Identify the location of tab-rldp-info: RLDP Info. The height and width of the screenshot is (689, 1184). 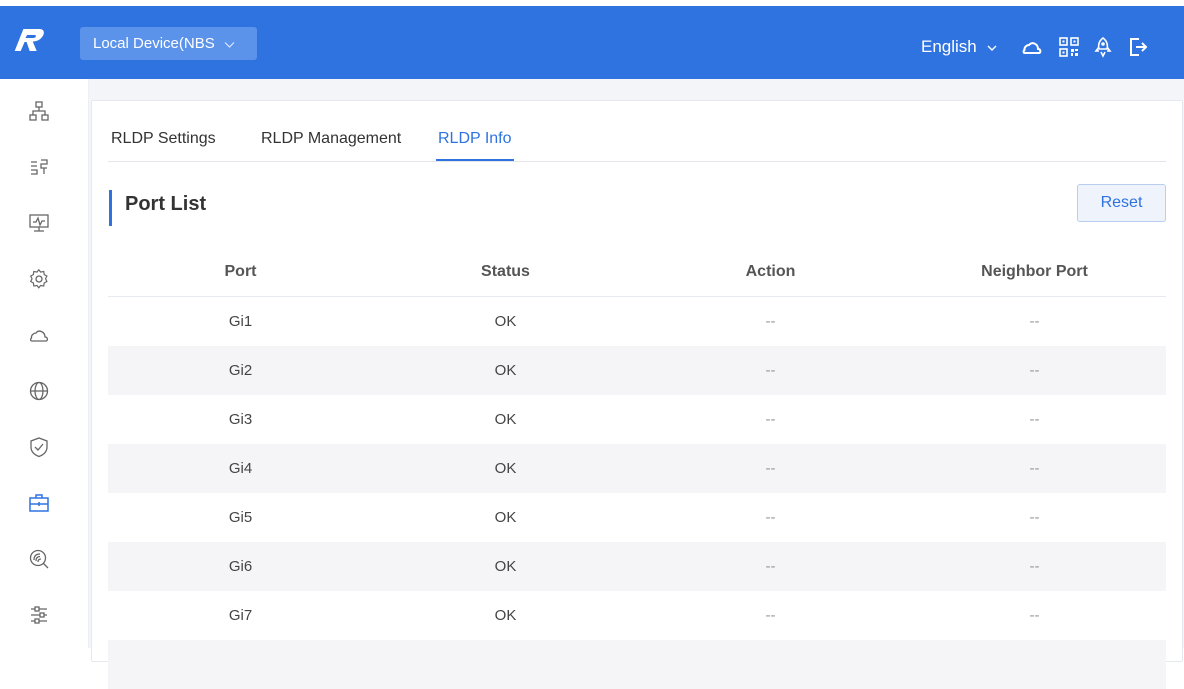
(475, 145).